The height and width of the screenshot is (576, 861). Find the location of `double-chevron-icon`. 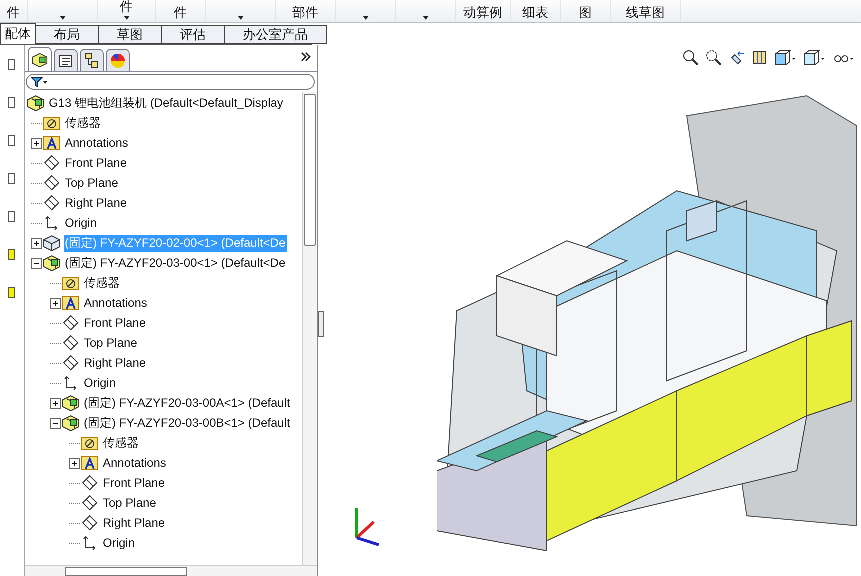

double-chevron-icon is located at coordinates (306, 57).